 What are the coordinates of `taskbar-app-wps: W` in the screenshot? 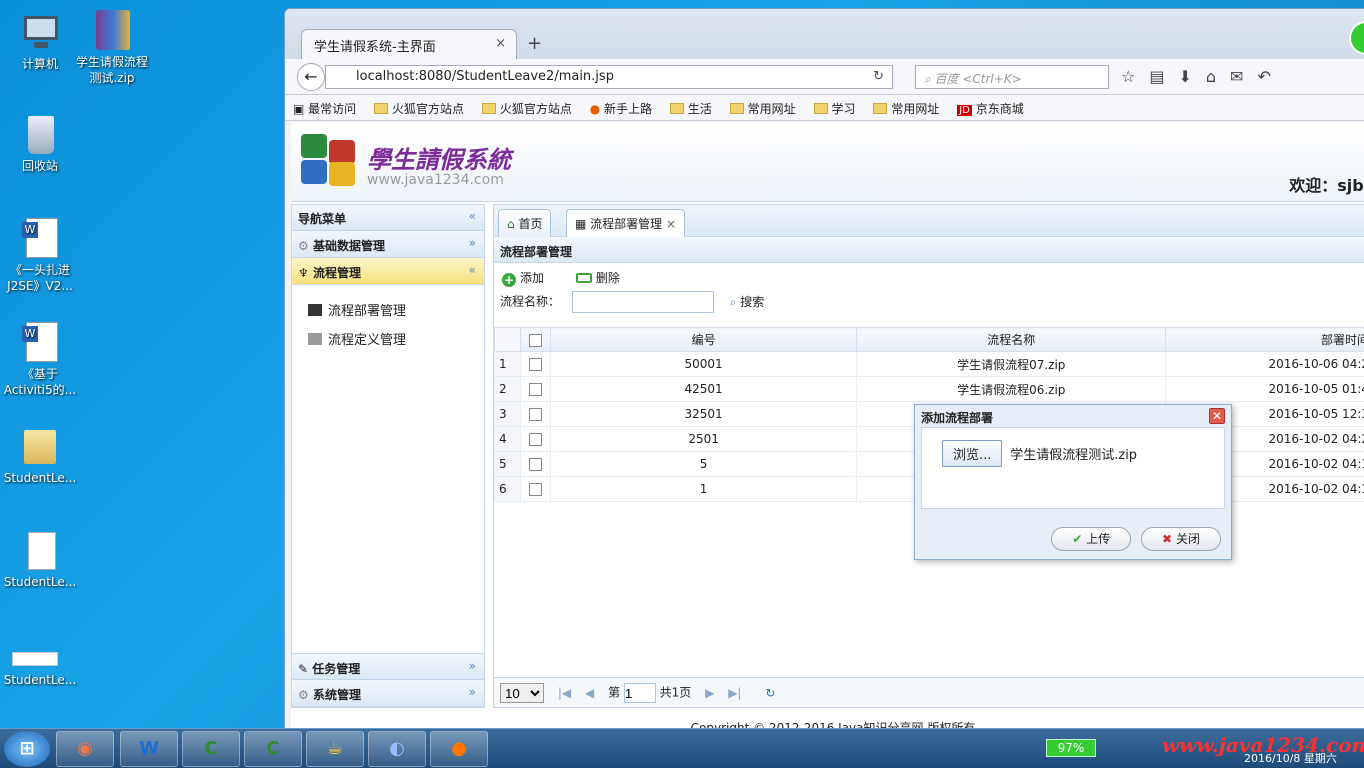 It's located at (149, 749).